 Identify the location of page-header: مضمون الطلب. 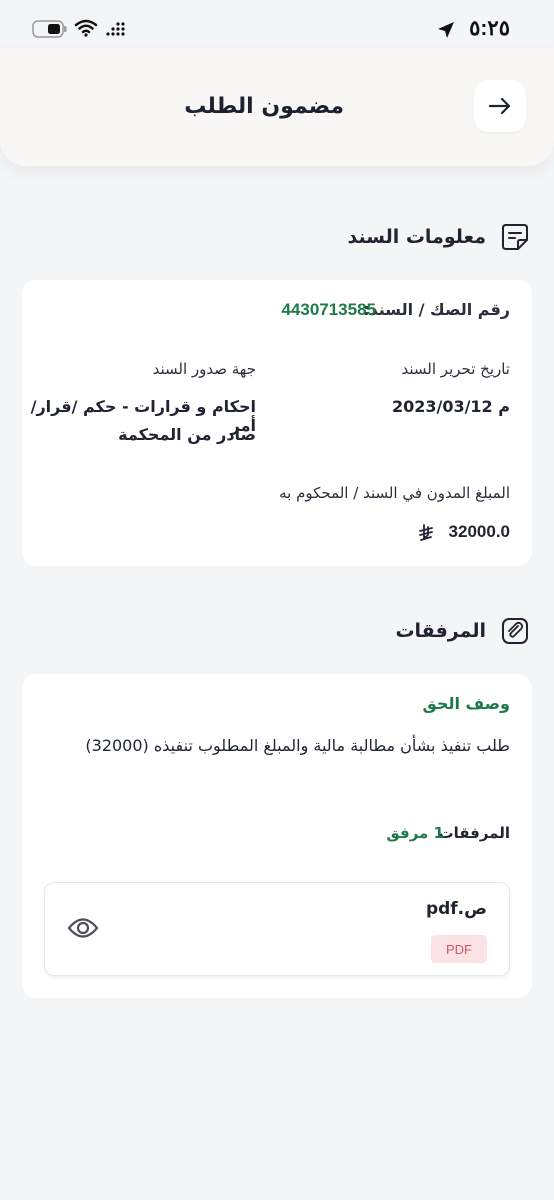
(277, 107).